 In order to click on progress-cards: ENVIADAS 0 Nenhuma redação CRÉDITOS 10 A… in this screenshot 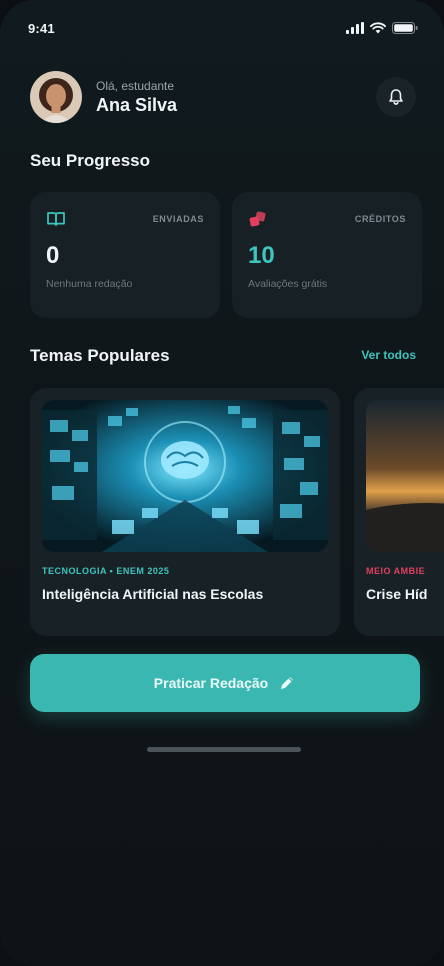, I will do `click(226, 255)`.